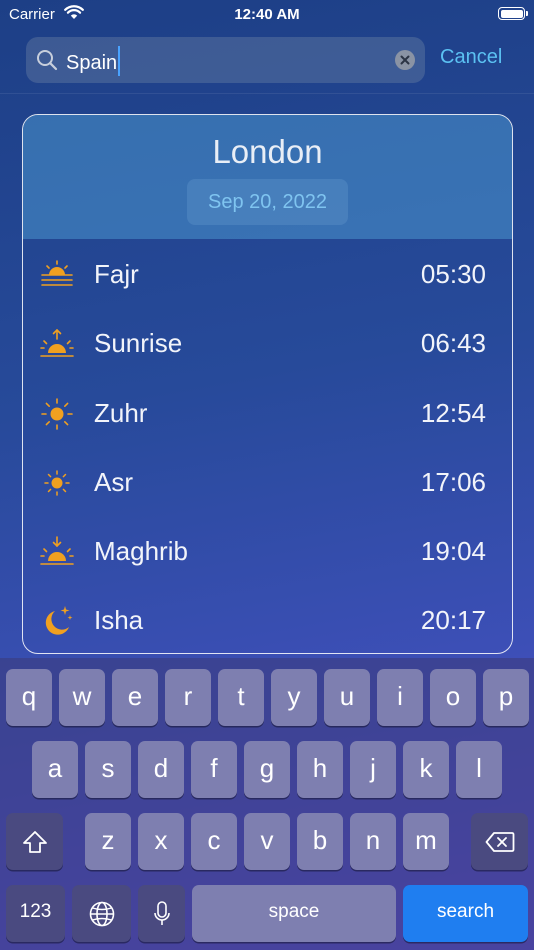 Image resolution: width=534 pixels, height=950 pixels. Describe the element at coordinates (373, 769) in the screenshot. I see `key-j: j` at that location.